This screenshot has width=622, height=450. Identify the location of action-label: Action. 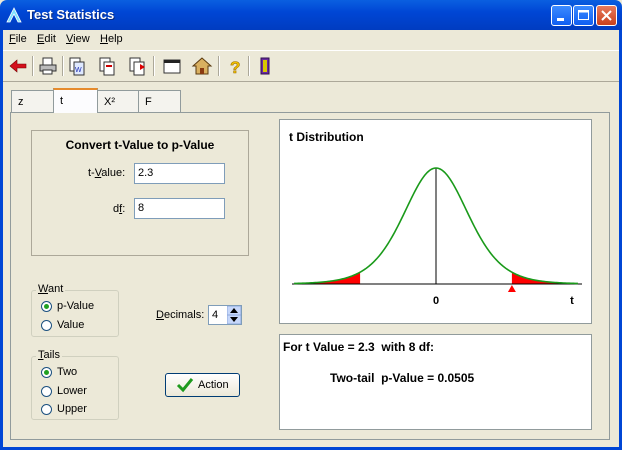
(213, 385).